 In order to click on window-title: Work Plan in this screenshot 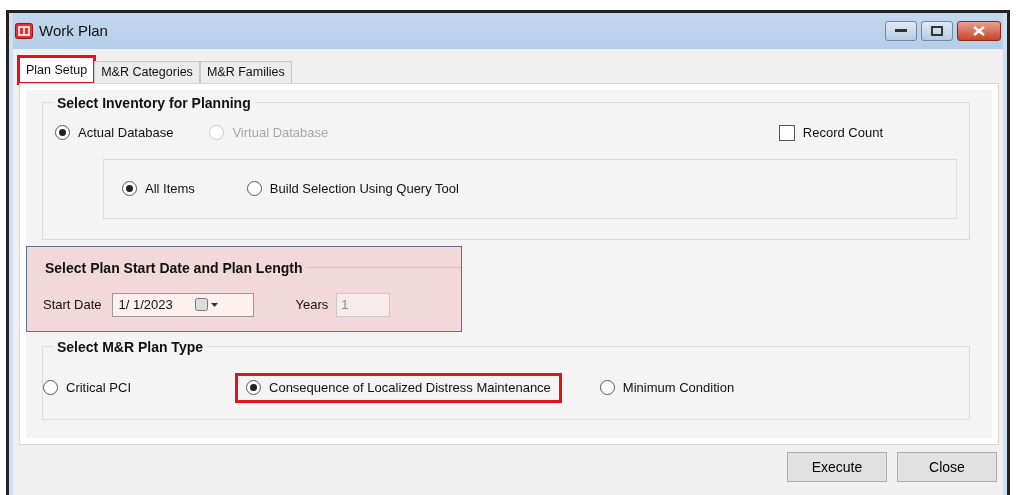, I will do `click(73, 30)`.